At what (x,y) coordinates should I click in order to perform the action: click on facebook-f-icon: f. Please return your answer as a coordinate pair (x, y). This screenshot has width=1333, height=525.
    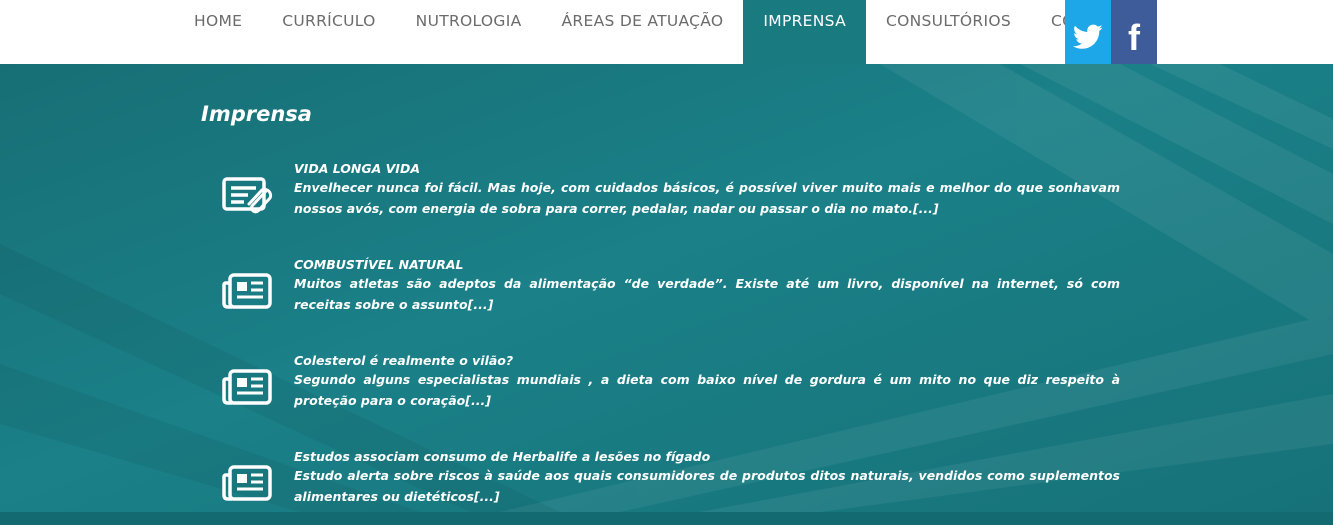
    Looking at the image, I should click on (1134, 37).